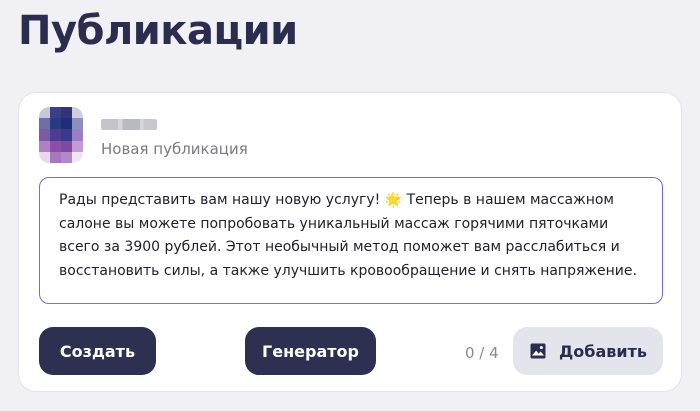 The height and width of the screenshot is (411, 700). Describe the element at coordinates (482, 353) in the screenshot. I see `media-counter: 0 / 4` at that location.